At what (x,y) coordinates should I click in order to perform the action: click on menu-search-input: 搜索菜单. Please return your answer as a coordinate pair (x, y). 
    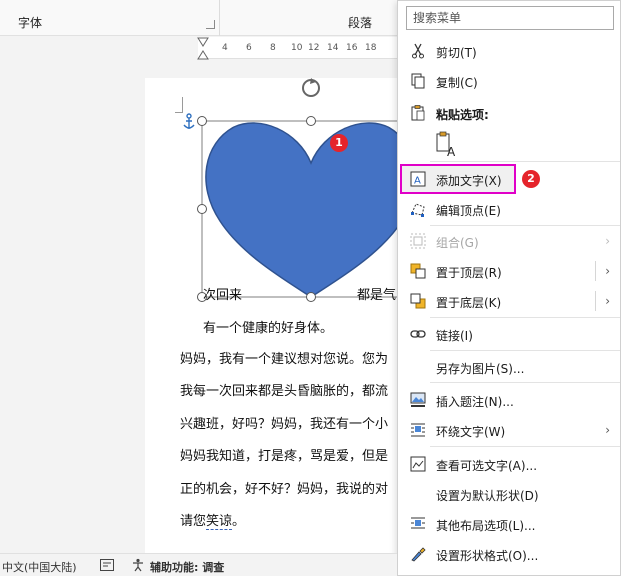
    Looking at the image, I should click on (510, 18).